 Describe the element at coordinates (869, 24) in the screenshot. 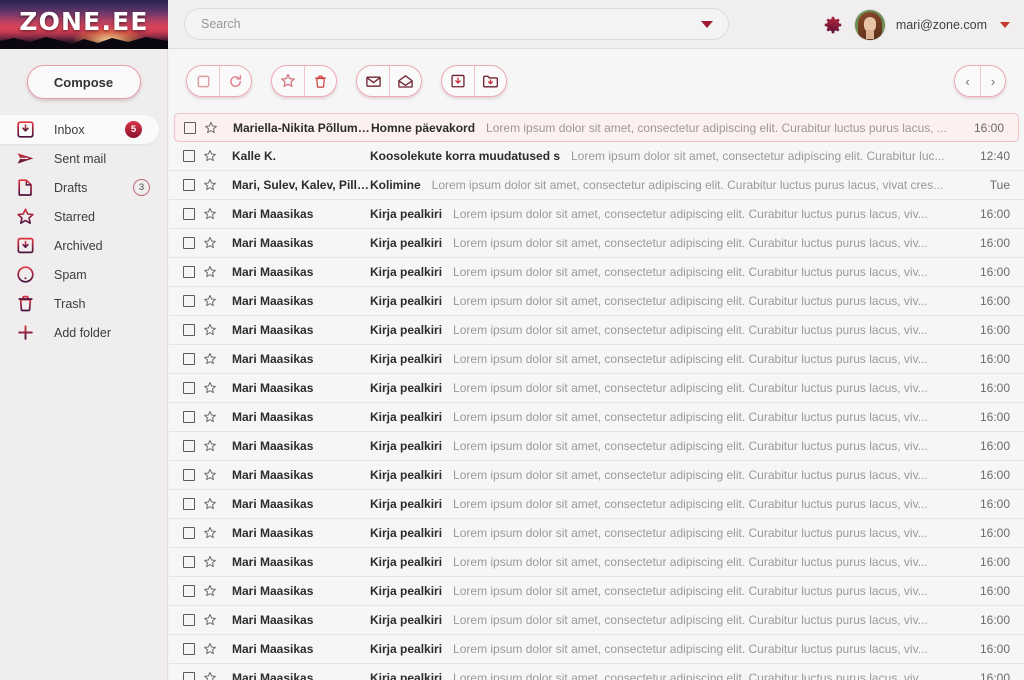

I see `avatar` at that location.